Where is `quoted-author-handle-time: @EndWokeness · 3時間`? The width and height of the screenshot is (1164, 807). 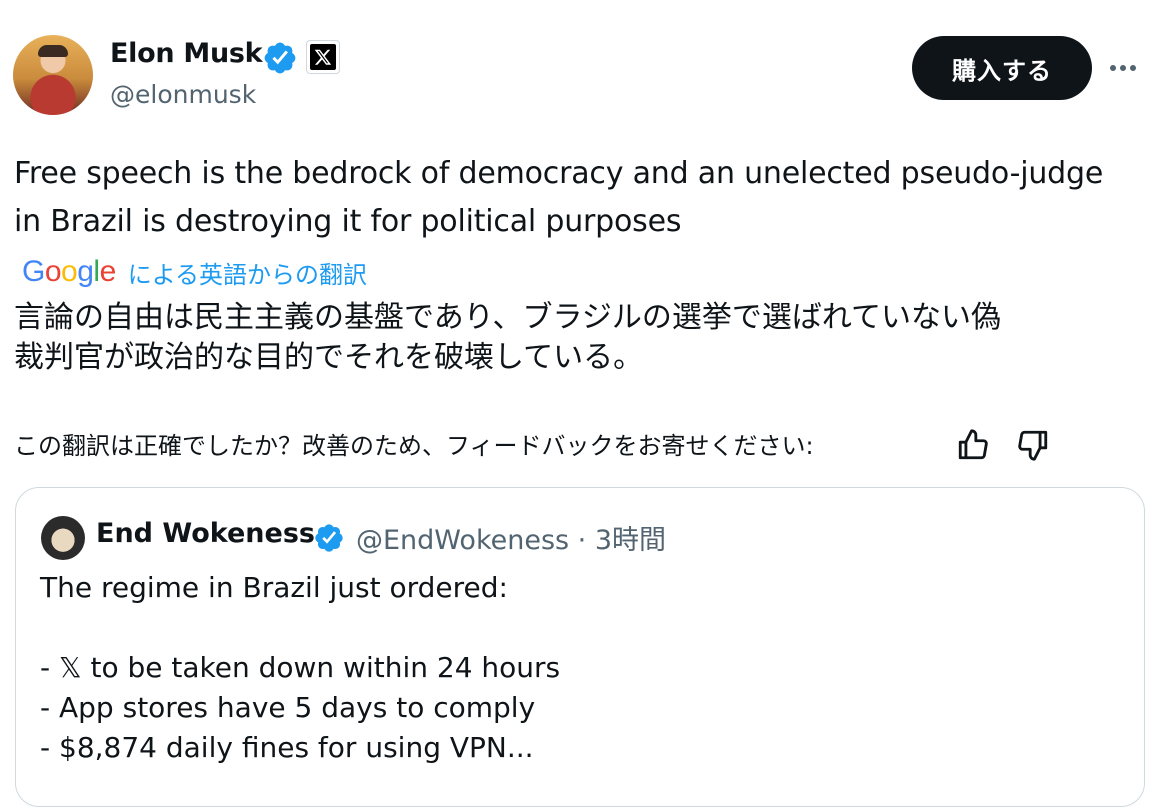
quoted-author-handle-time: @EndWokeness · 3時間 is located at coordinates (511, 537).